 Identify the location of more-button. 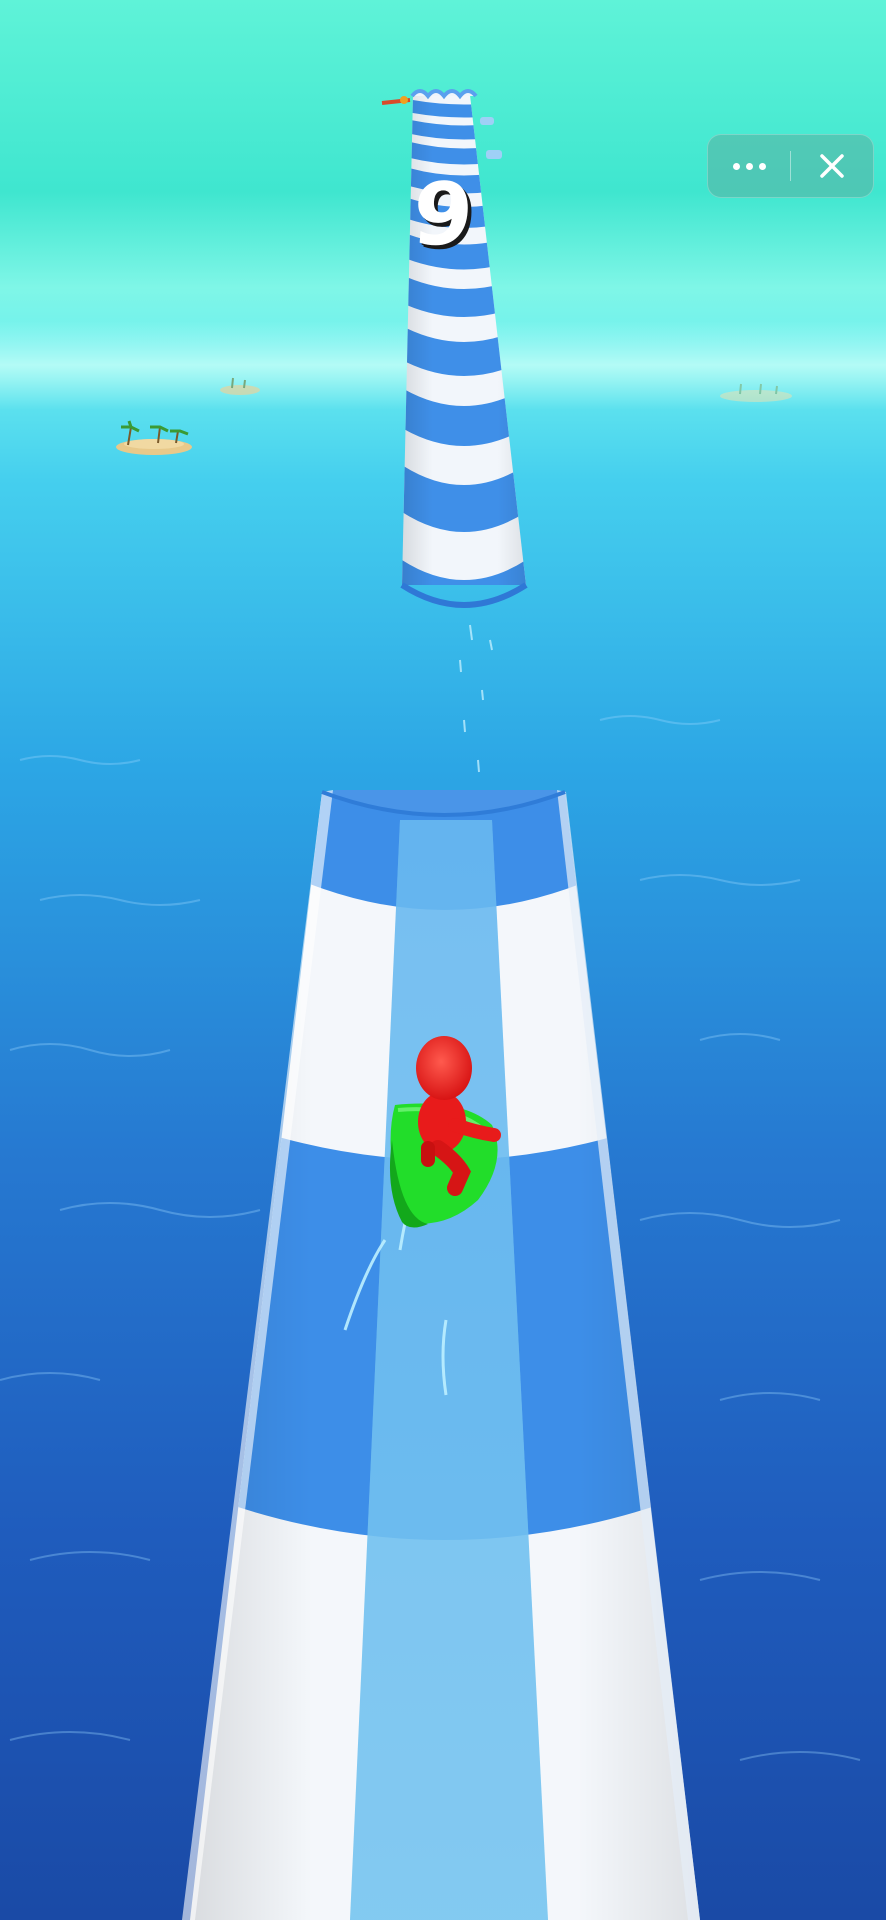
(749, 166).